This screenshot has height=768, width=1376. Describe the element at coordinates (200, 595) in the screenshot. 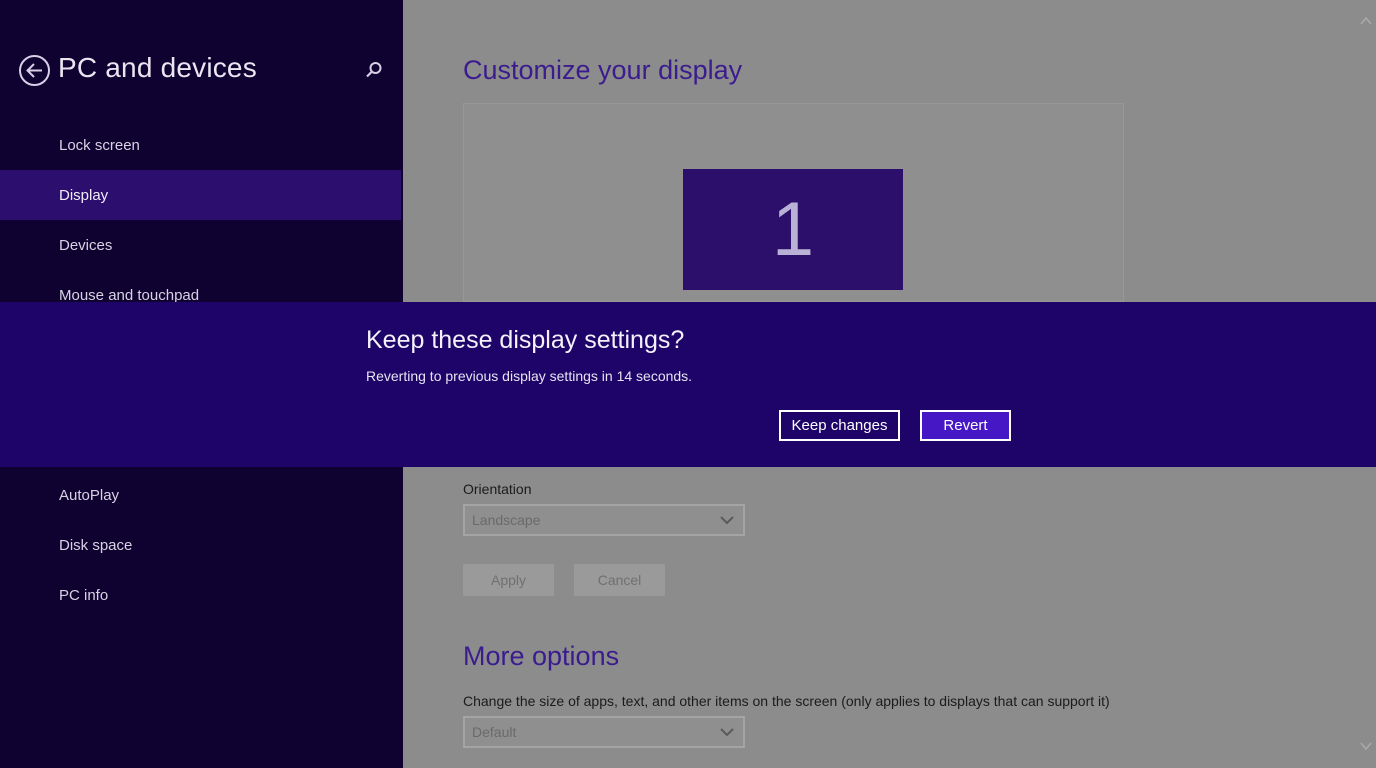

I see `sidebar-item-pc-info: PC info` at that location.